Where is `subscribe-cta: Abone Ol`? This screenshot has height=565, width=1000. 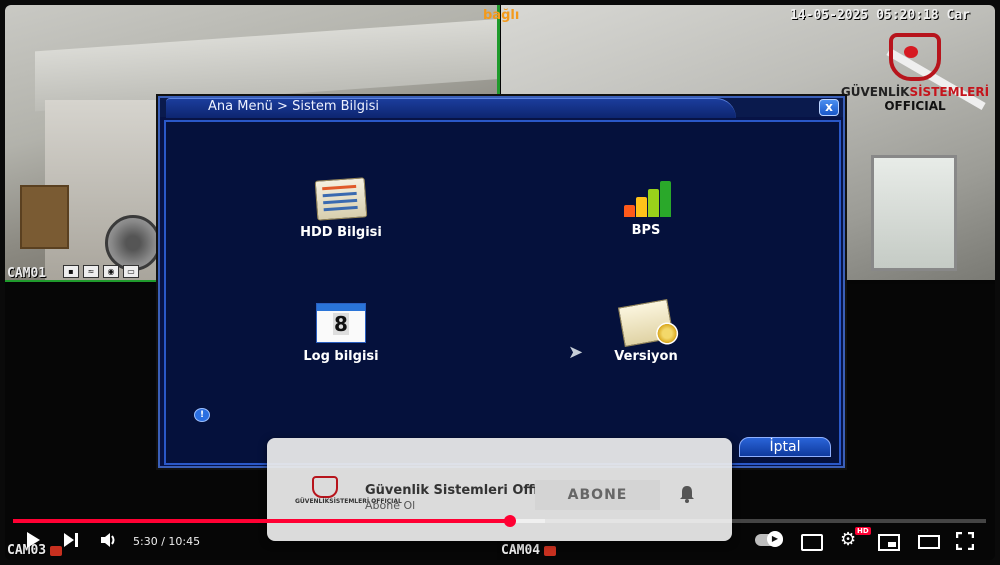 subscribe-cta: Abone Ol is located at coordinates (390, 505).